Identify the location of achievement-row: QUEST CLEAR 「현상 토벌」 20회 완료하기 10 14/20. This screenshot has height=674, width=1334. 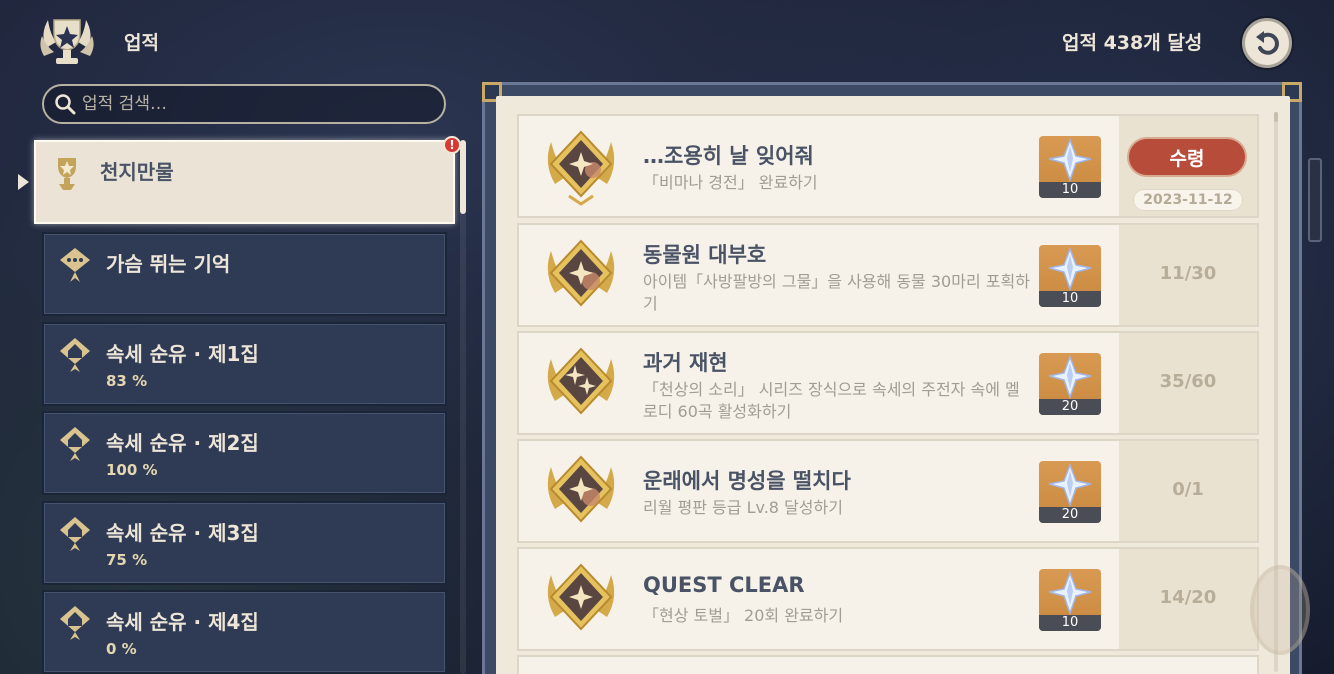
(888, 599).